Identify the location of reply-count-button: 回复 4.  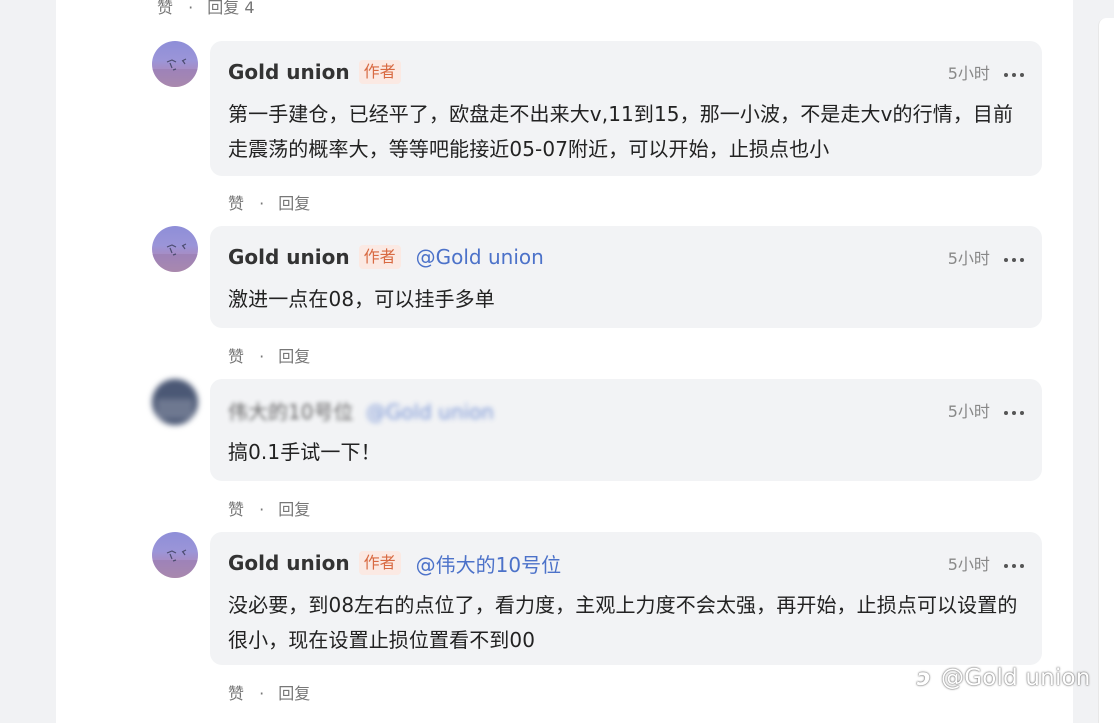
(230, 9).